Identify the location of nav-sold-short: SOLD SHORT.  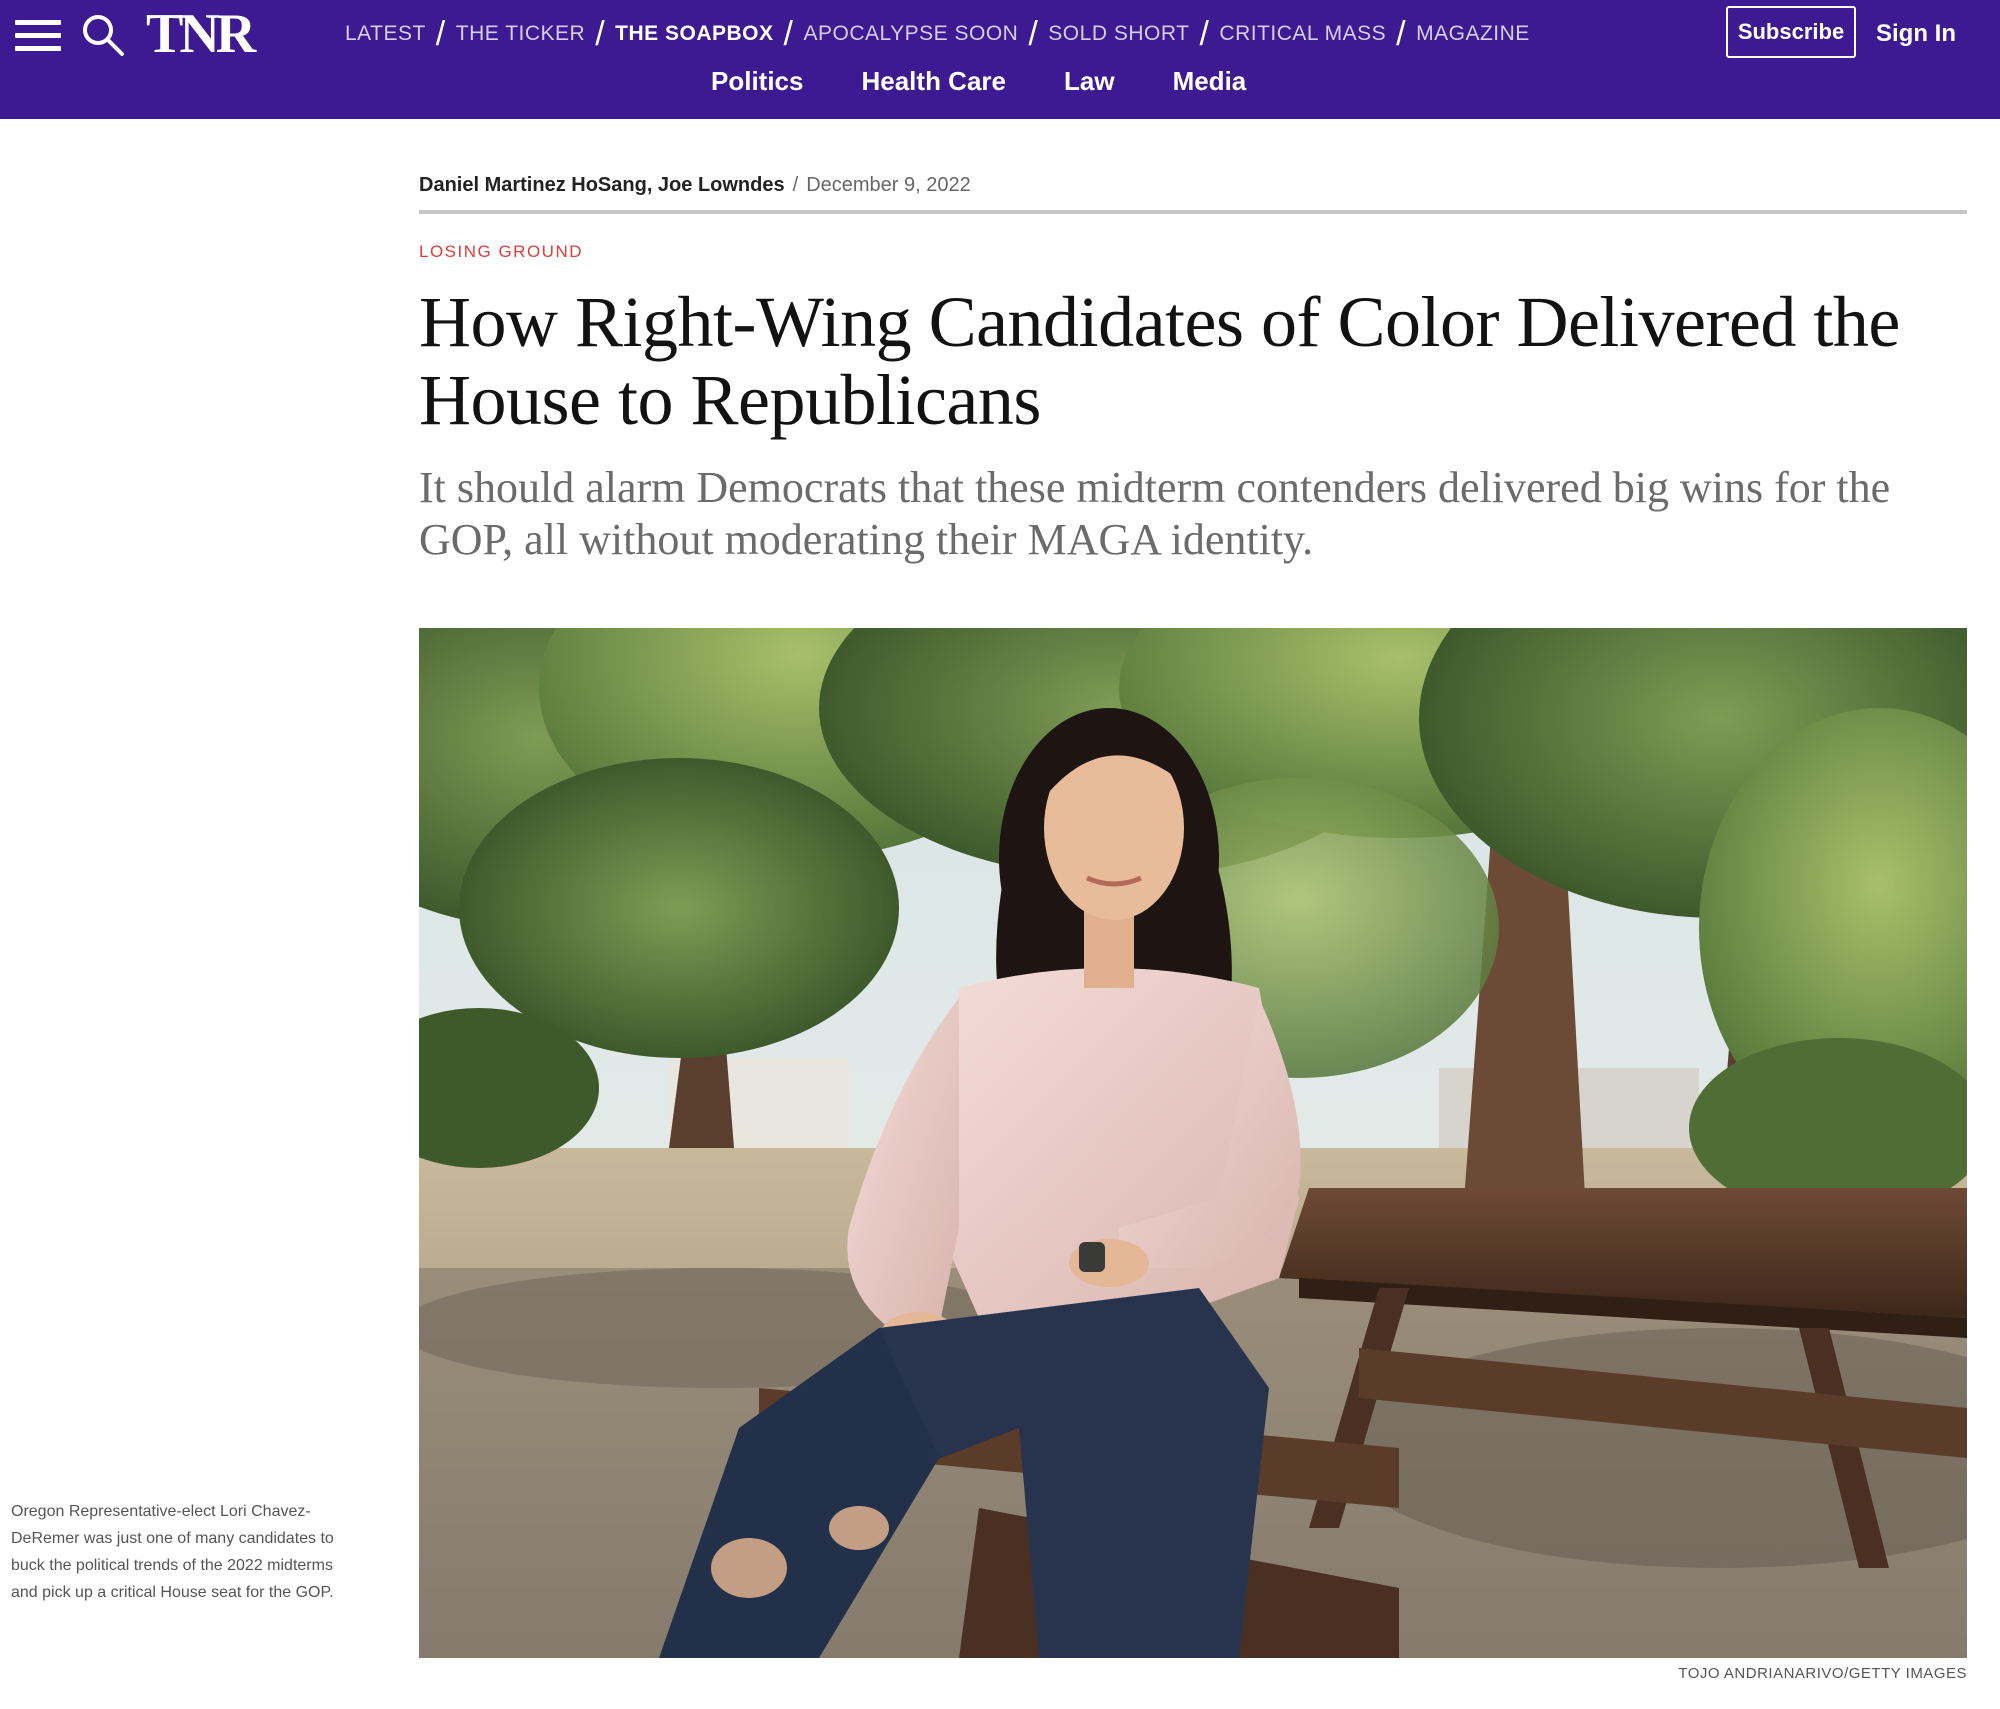
(1118, 34).